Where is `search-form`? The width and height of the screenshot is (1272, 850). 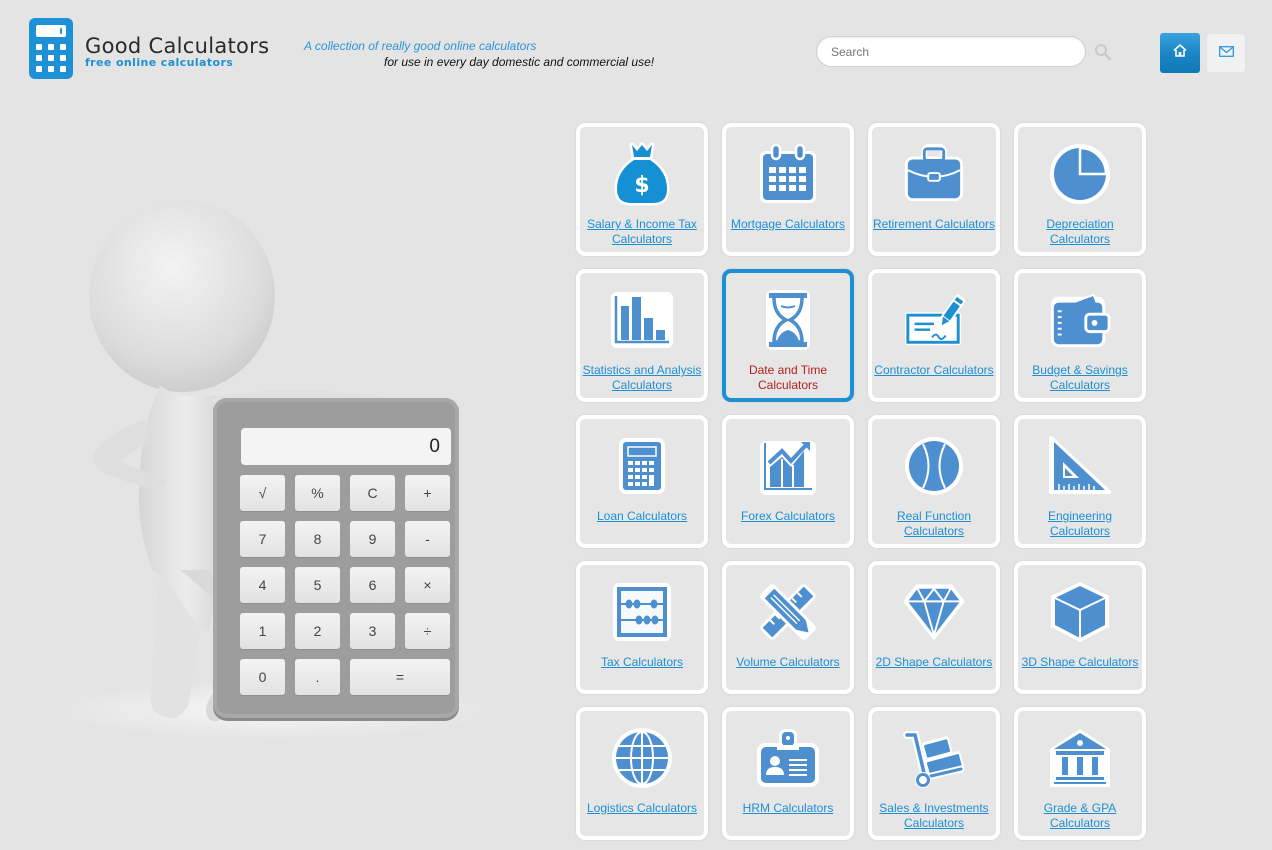 search-form is located at coordinates (964, 51).